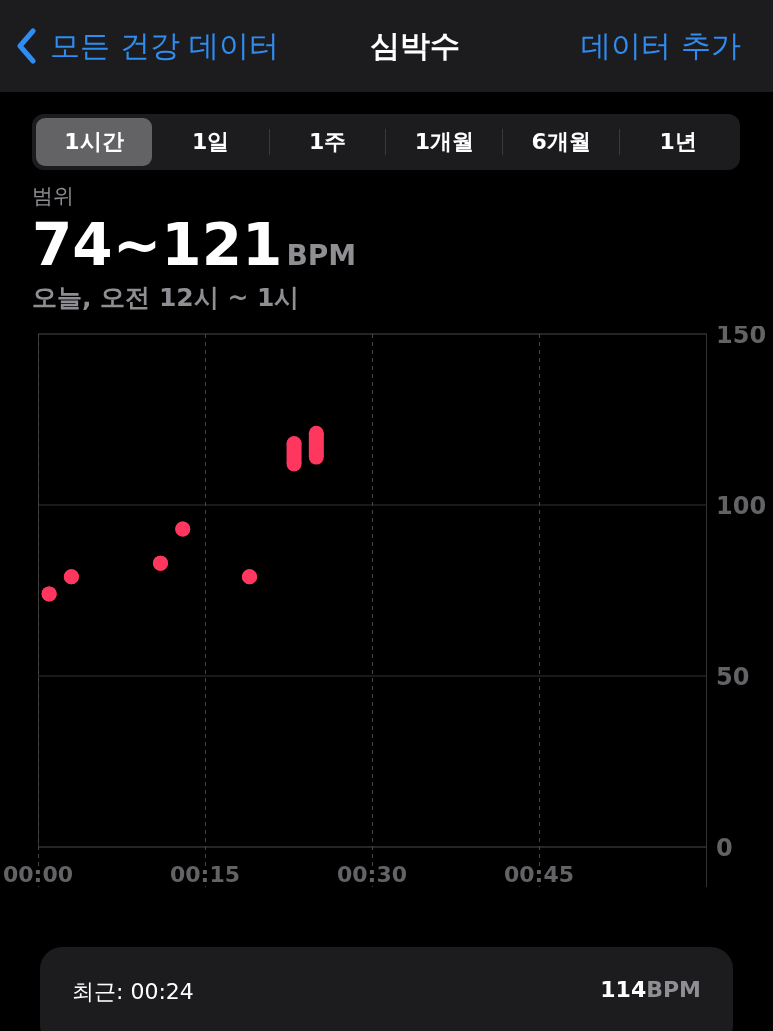 The image size is (773, 1031). What do you see at coordinates (166, 297) in the screenshot?
I see `date-range-text: 오늘, 오전 12시 ~ 1시` at bounding box center [166, 297].